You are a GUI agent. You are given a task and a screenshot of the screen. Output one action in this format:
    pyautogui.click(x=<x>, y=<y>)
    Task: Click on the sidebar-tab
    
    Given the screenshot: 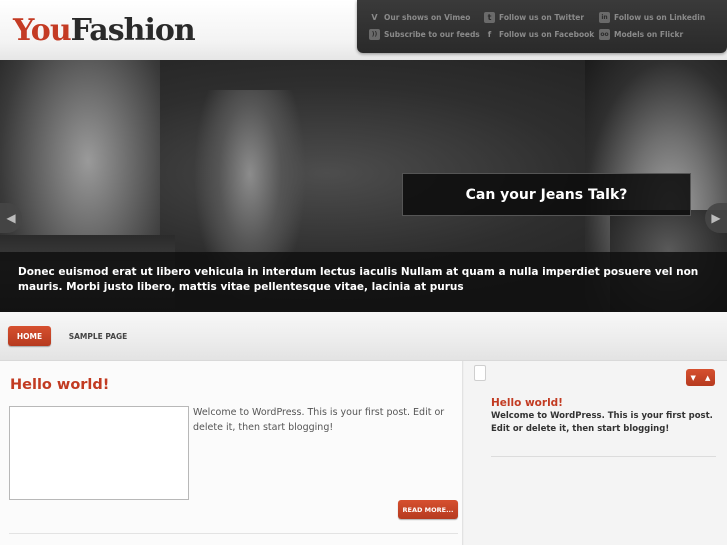 What is the action you would take?
    pyautogui.click(x=480, y=373)
    